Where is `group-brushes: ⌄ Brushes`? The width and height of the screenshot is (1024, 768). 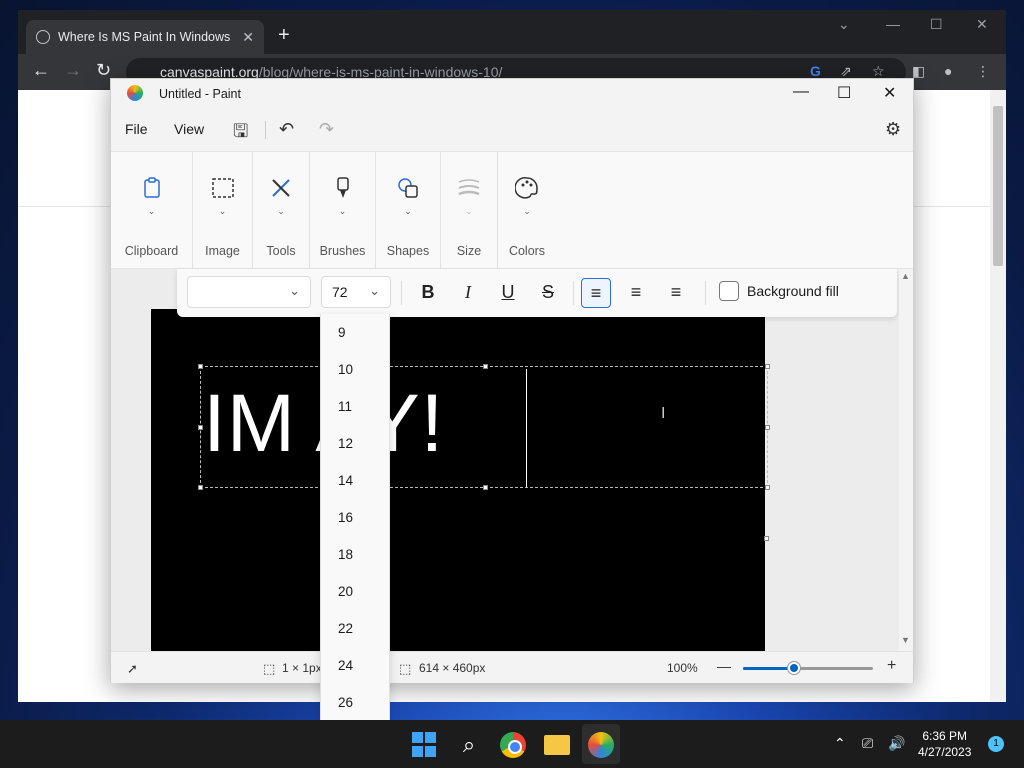 group-brushes: ⌄ Brushes is located at coordinates (343, 211).